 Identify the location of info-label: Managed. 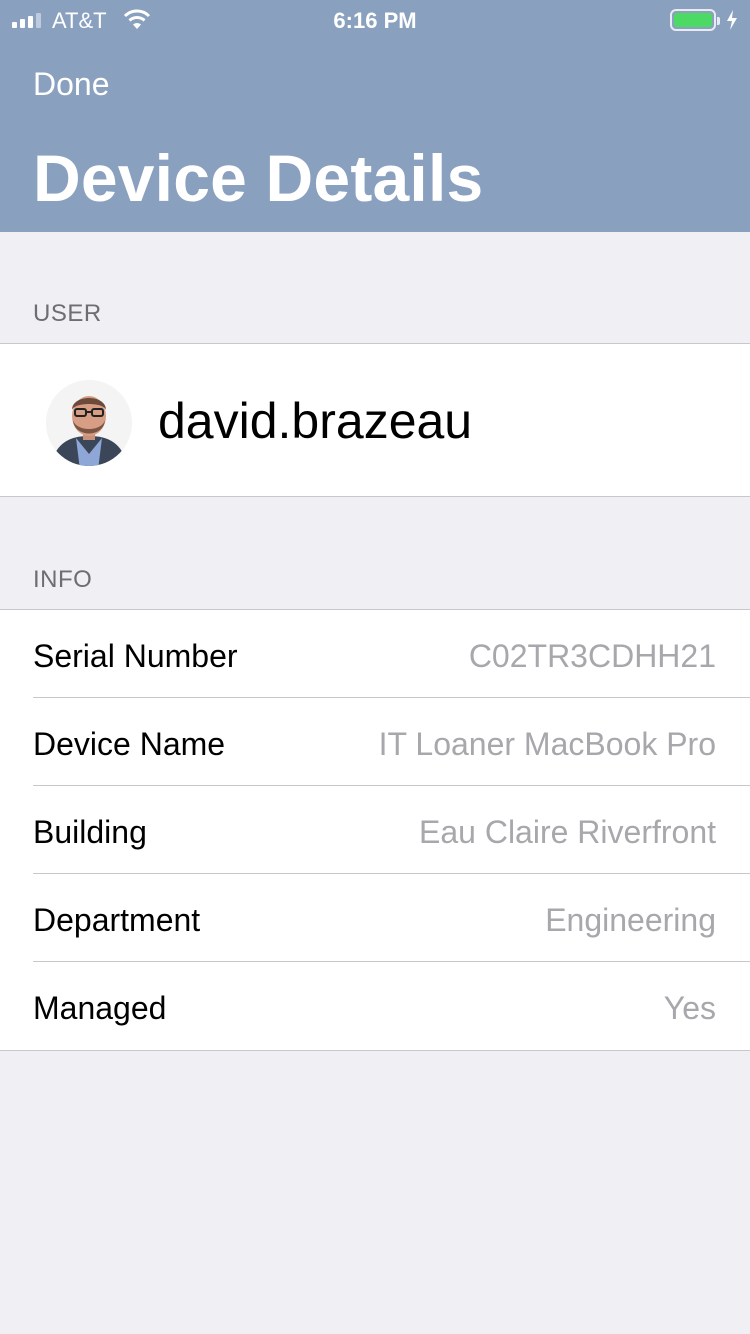
(100, 1008).